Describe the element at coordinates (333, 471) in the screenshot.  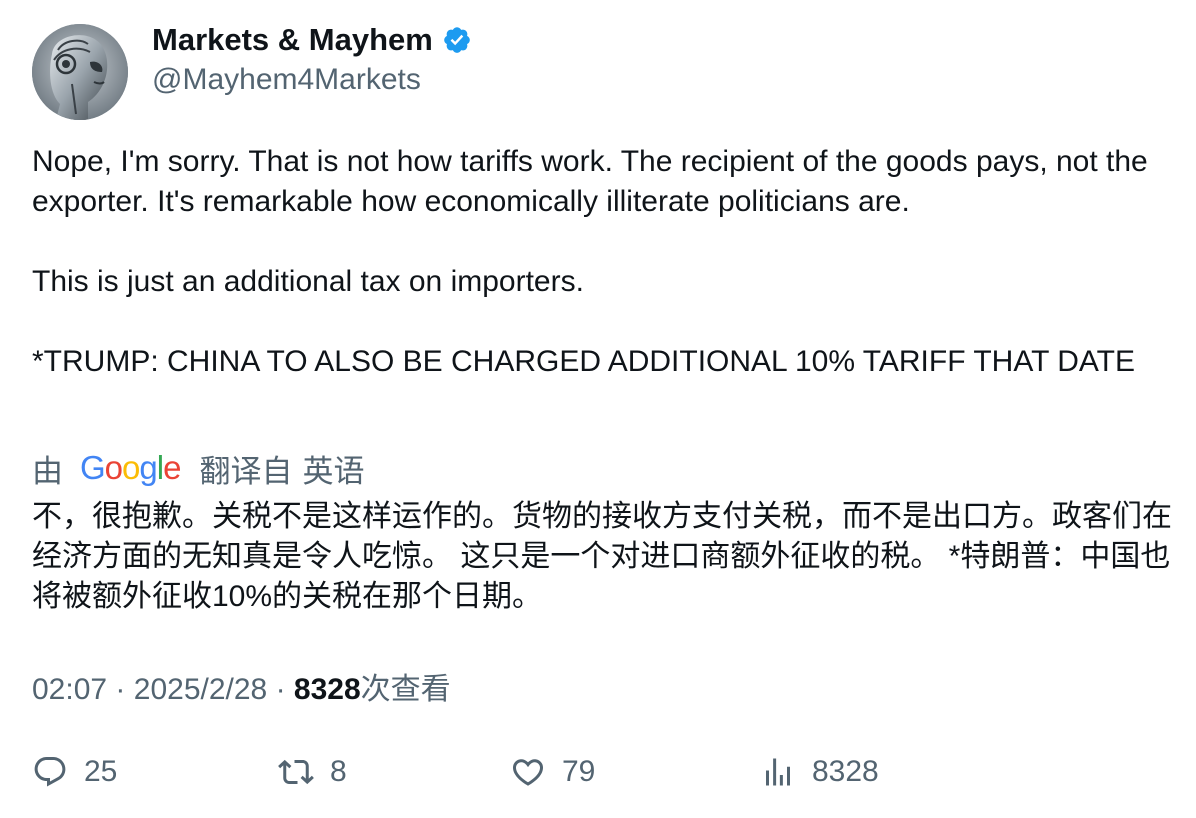
I see `source-language: 英语` at that location.